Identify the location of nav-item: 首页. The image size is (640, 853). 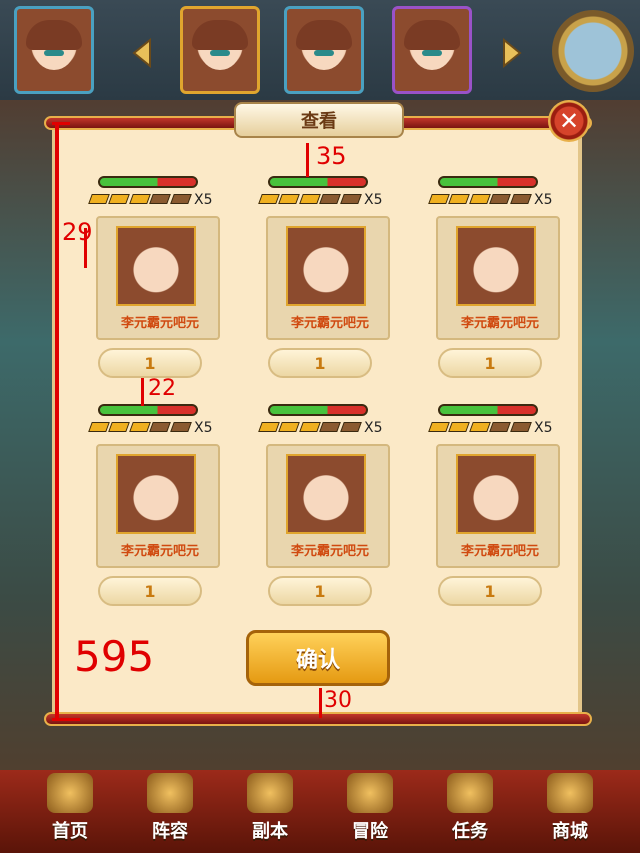
(70, 811).